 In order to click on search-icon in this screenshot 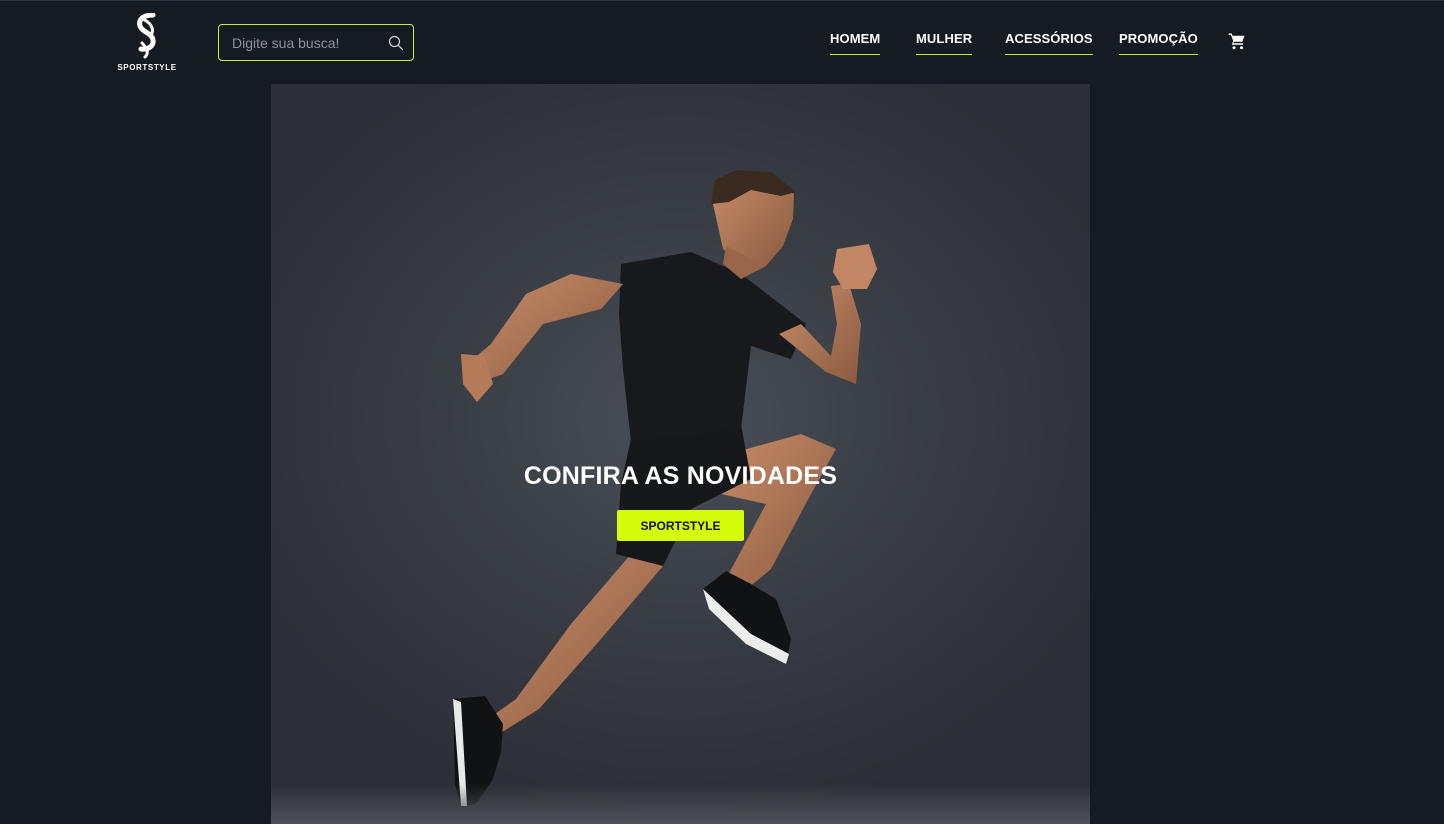, I will do `click(396, 43)`.